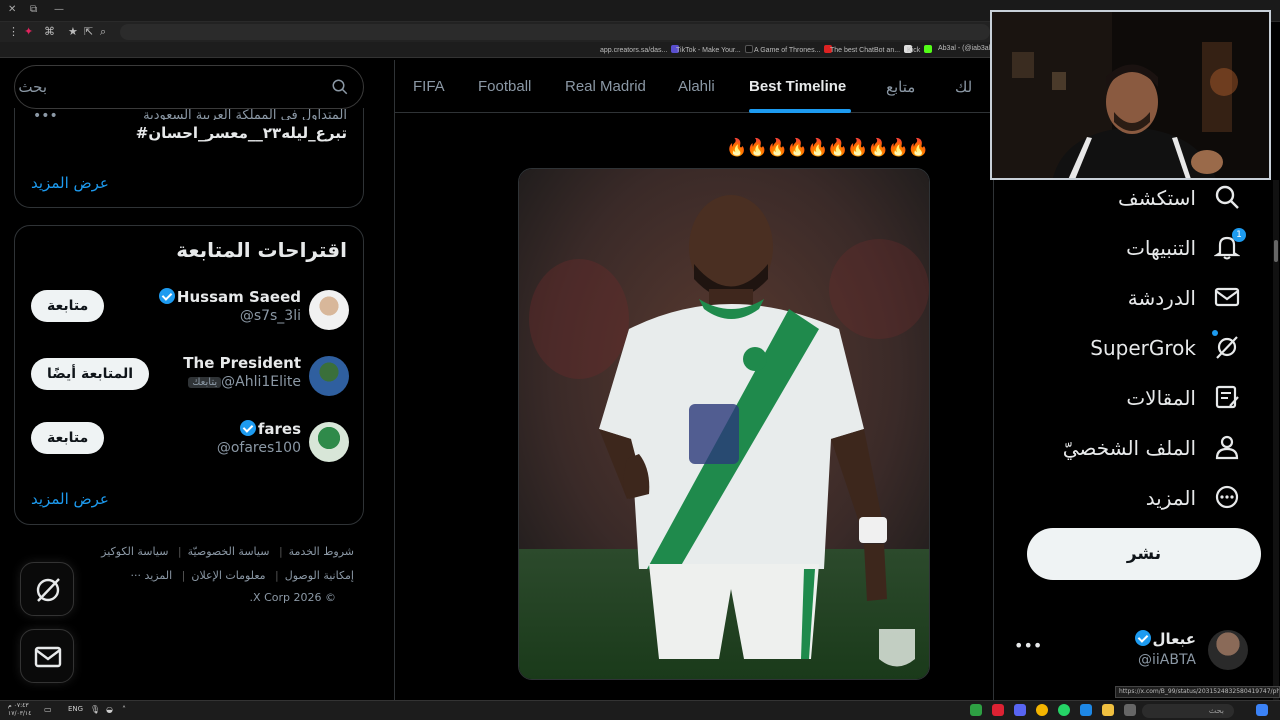 The image size is (1280, 720). Describe the element at coordinates (32, 87) in the screenshot. I see `search-placeholder: بحث` at that location.